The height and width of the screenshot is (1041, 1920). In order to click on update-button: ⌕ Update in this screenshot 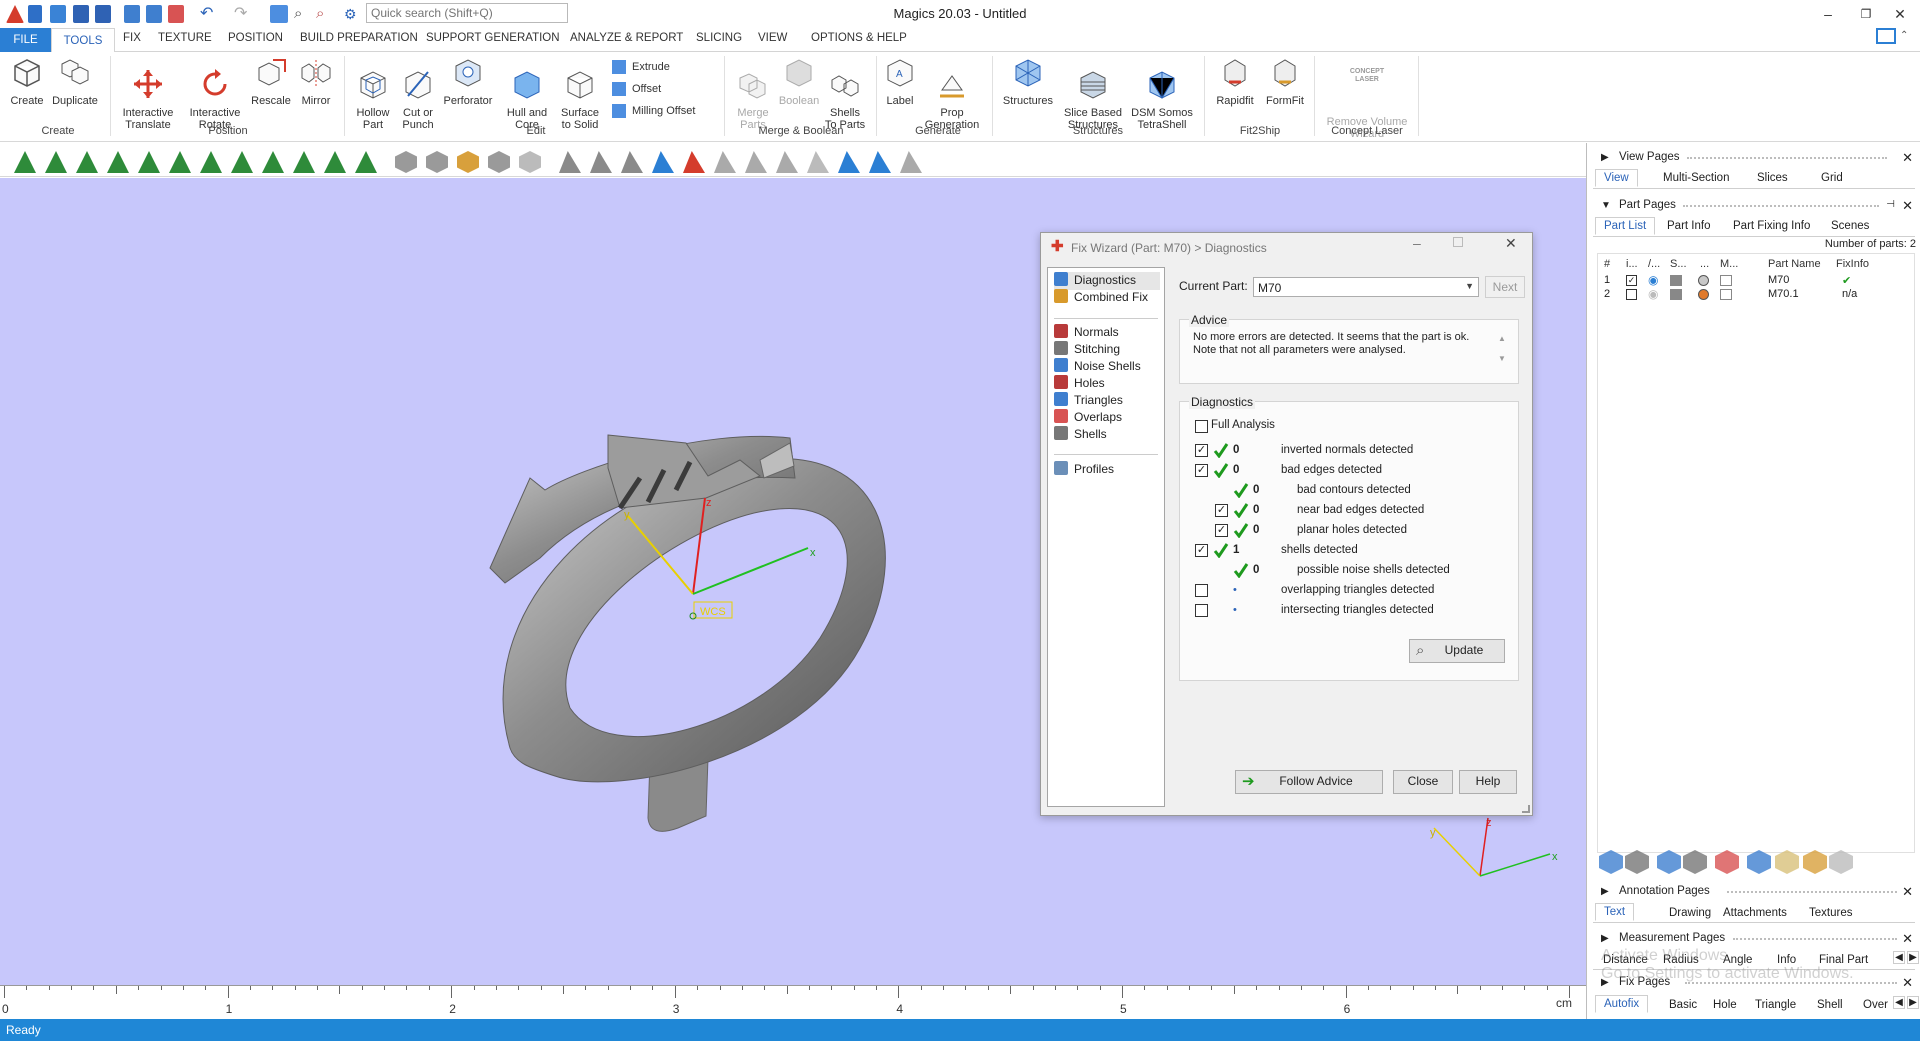, I will do `click(1457, 651)`.